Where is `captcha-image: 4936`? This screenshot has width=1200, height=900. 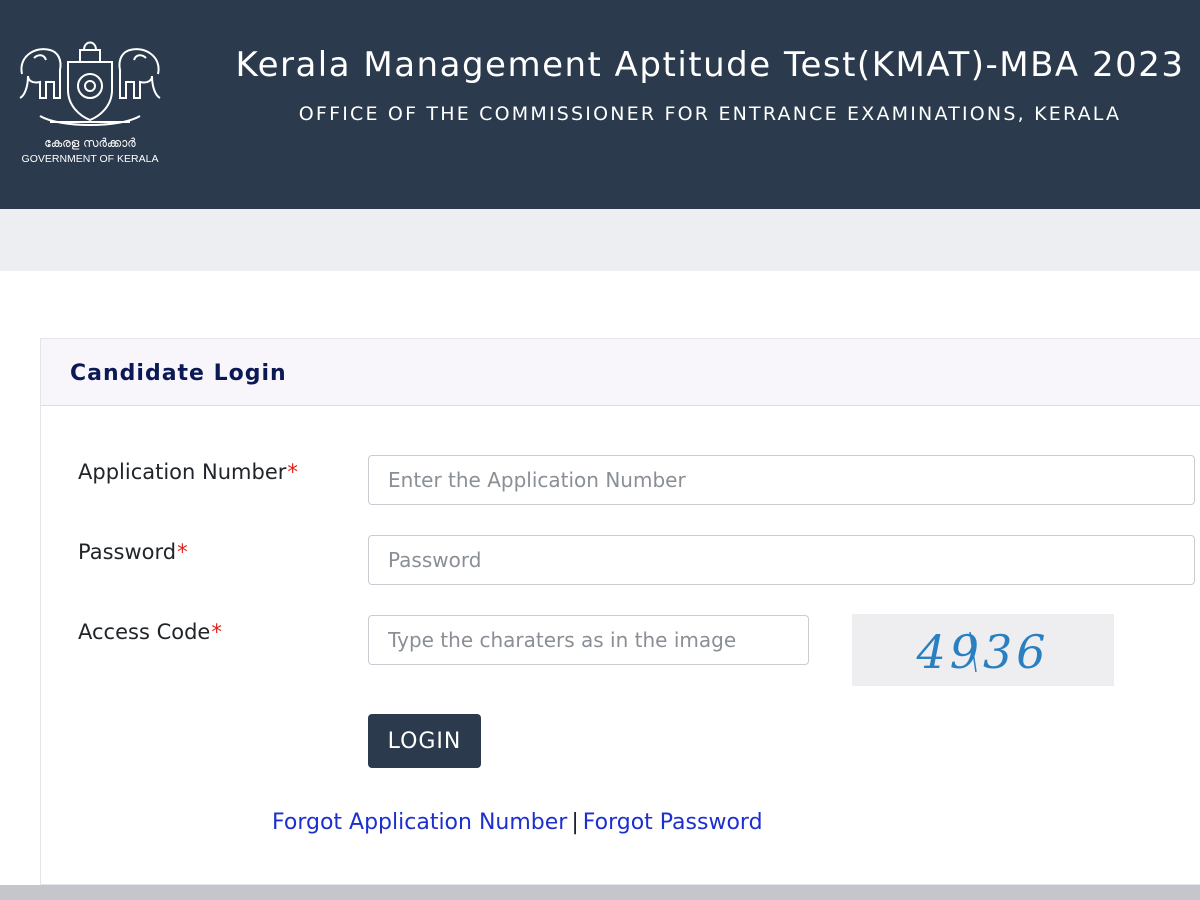
captcha-image: 4936 is located at coordinates (983, 650).